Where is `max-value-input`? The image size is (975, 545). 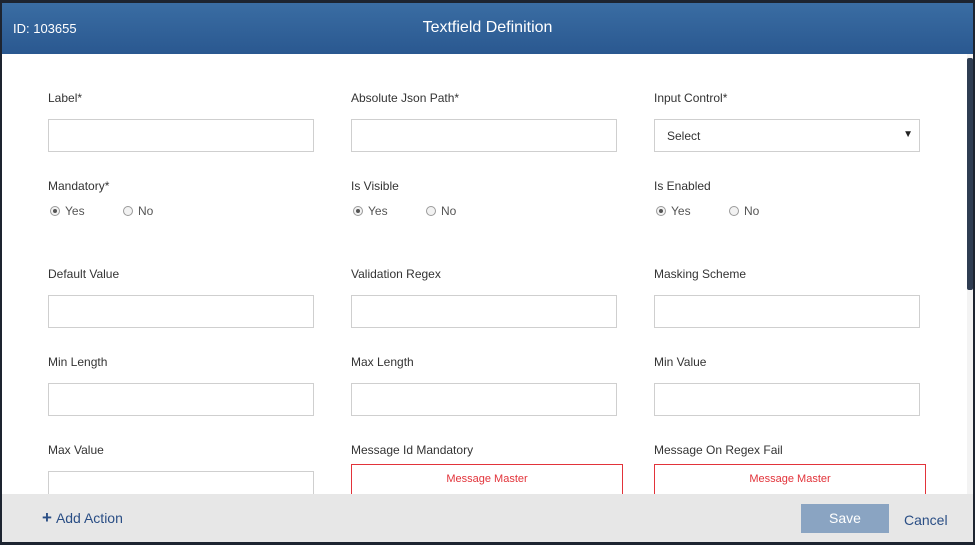
max-value-input is located at coordinates (181, 482).